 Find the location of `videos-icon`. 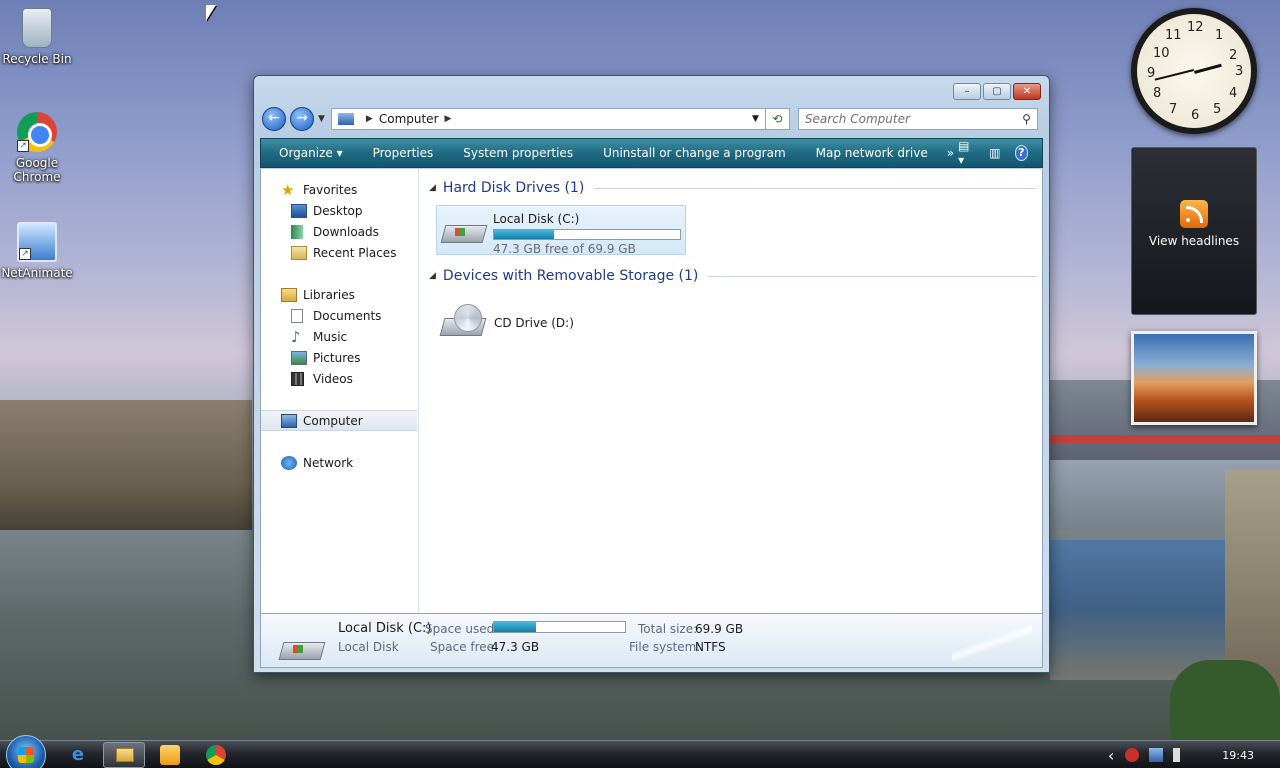

videos-icon is located at coordinates (297, 378).